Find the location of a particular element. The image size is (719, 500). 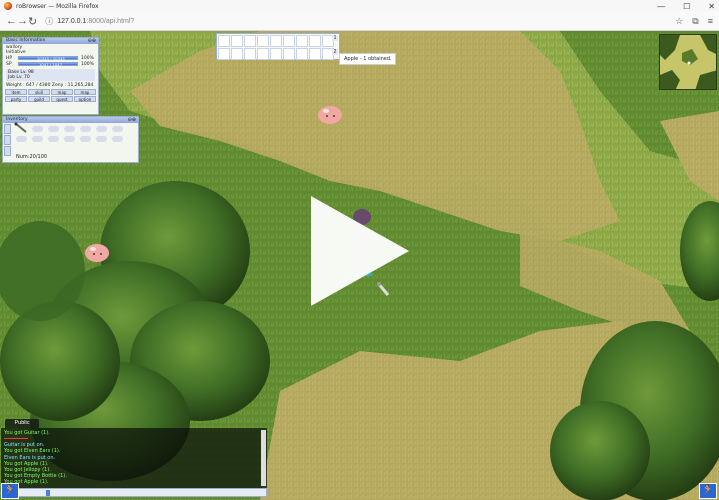

sp-row: SP 1047 / 1047 100% is located at coordinates (50, 64).